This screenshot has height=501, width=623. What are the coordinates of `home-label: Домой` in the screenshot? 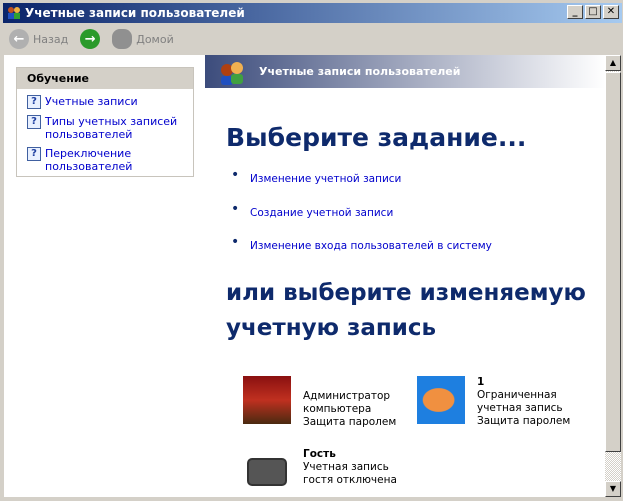 It's located at (155, 39).